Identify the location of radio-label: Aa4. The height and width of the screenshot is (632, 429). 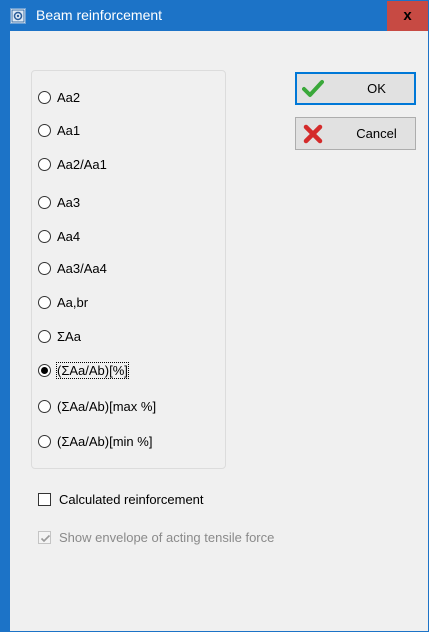
(69, 236).